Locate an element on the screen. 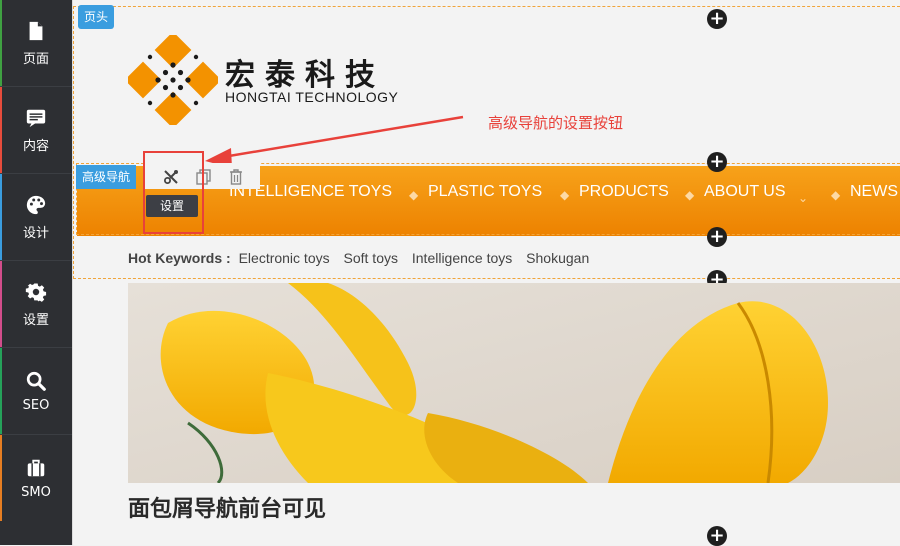 The height and width of the screenshot is (546, 900). nav-item-about-us: ABOUT US is located at coordinates (745, 192).